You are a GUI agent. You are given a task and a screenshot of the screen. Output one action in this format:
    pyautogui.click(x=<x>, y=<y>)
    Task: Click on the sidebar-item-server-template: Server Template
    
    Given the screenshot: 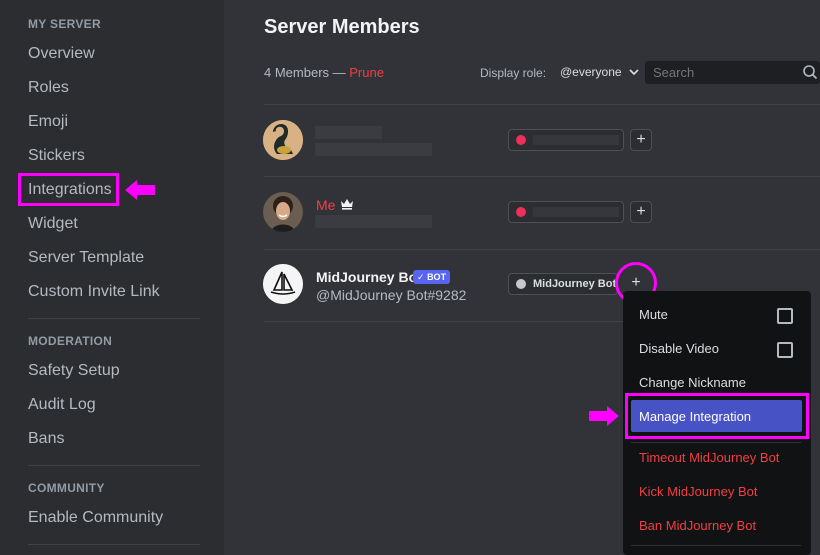 What is the action you would take?
    pyautogui.click(x=86, y=258)
    